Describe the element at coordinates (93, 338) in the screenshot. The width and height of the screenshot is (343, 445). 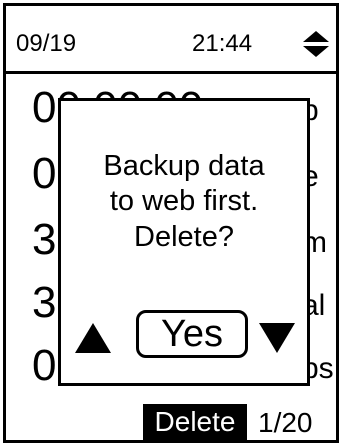
I see `triangle-up-icon` at that location.